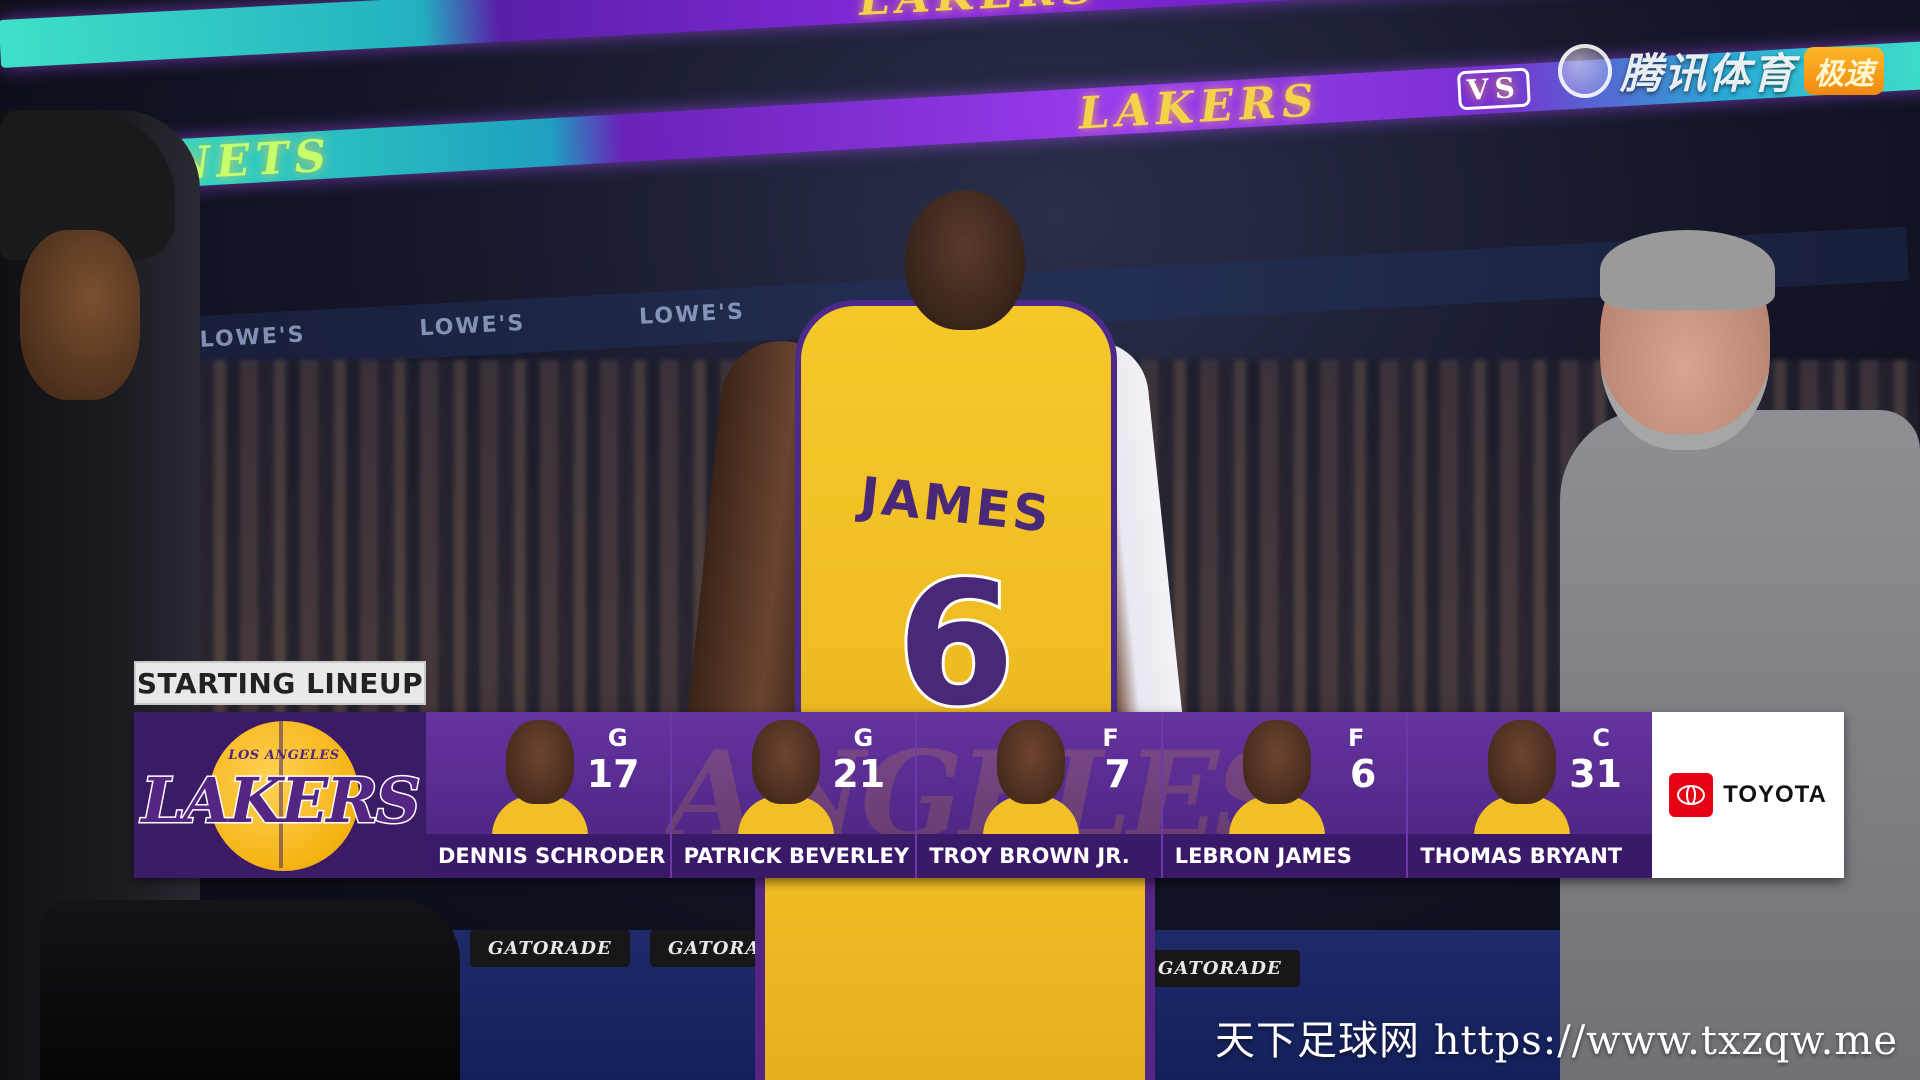  I want to click on gatorade-ad-1: GATORADE, so click(550, 948).